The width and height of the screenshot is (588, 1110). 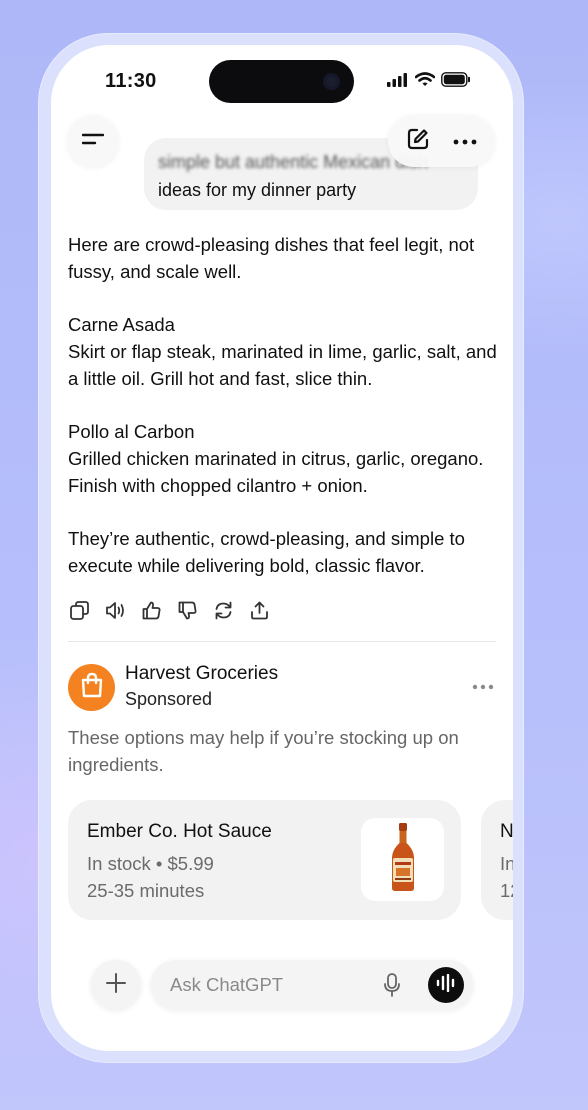 I want to click on read-aloud-icon, so click(x=115, y=610).